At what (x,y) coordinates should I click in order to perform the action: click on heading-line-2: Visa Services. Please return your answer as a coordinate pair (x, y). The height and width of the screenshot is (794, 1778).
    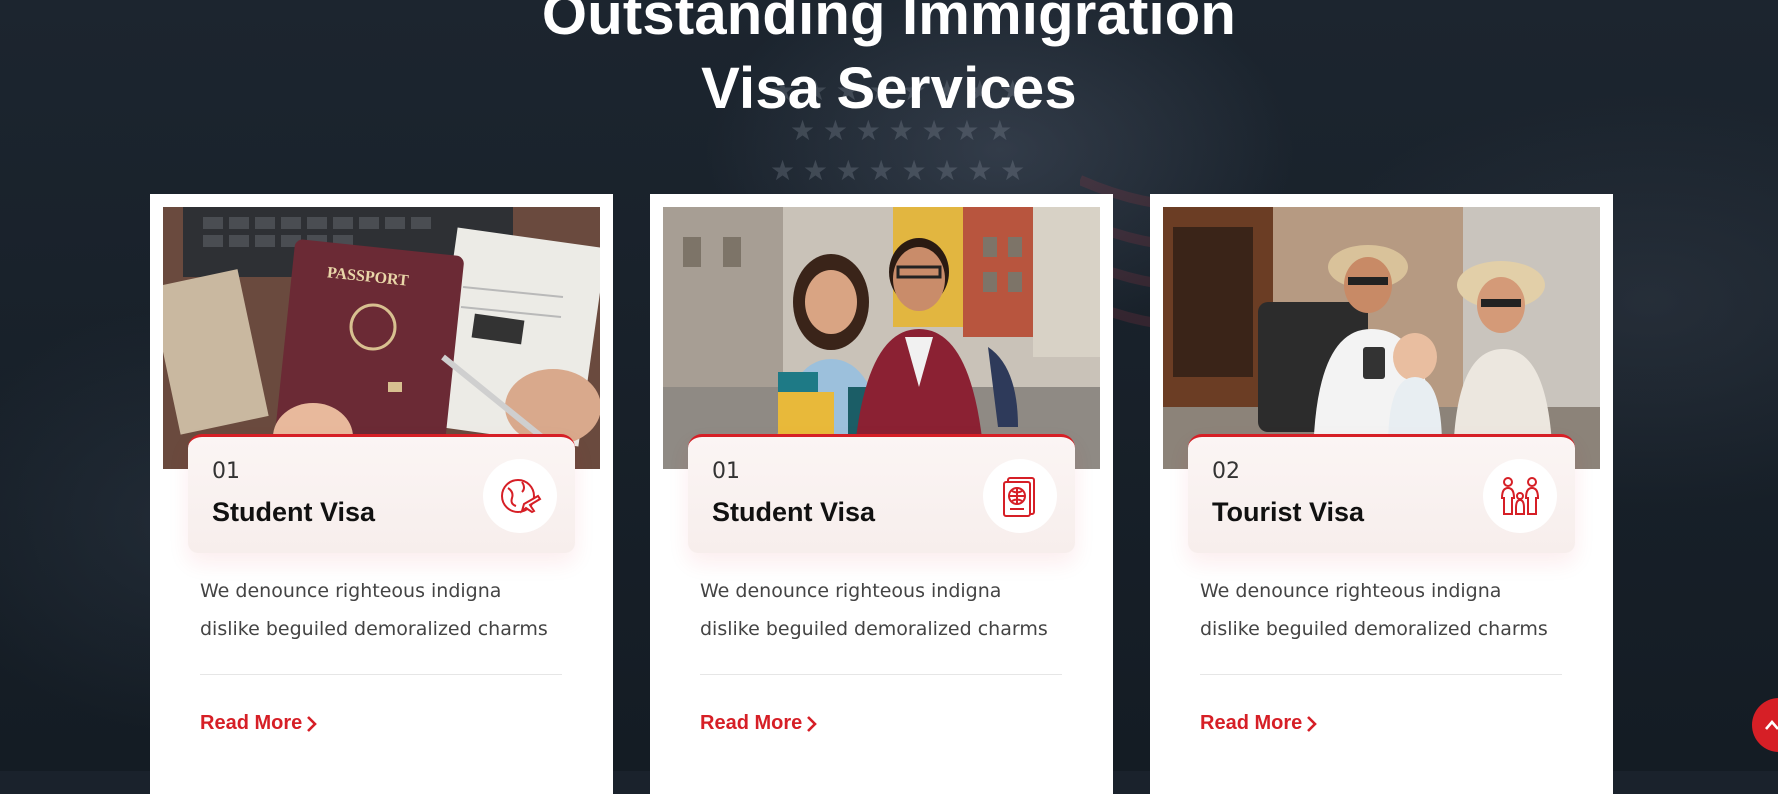
    Looking at the image, I should click on (889, 88).